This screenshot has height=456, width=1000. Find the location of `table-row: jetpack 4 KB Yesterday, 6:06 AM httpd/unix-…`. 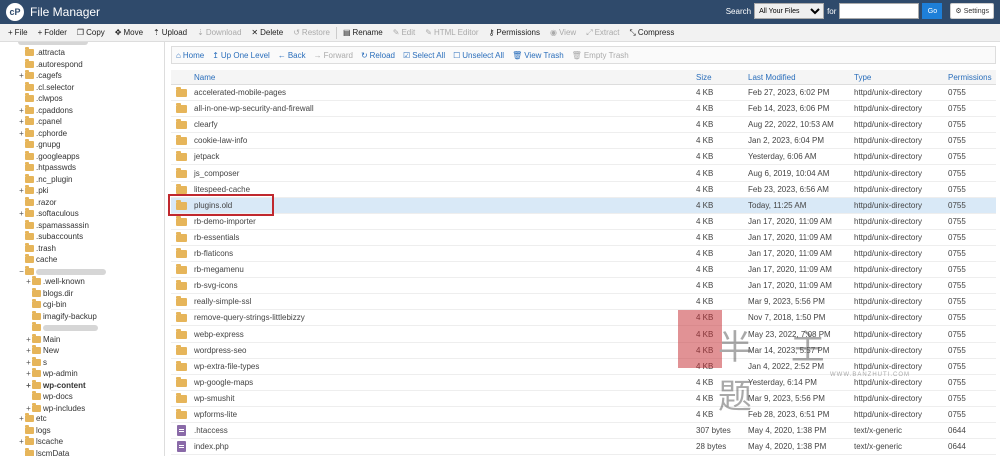

table-row: jetpack 4 KB Yesterday, 6:06 AM httpd/unix-… is located at coordinates (583, 157).